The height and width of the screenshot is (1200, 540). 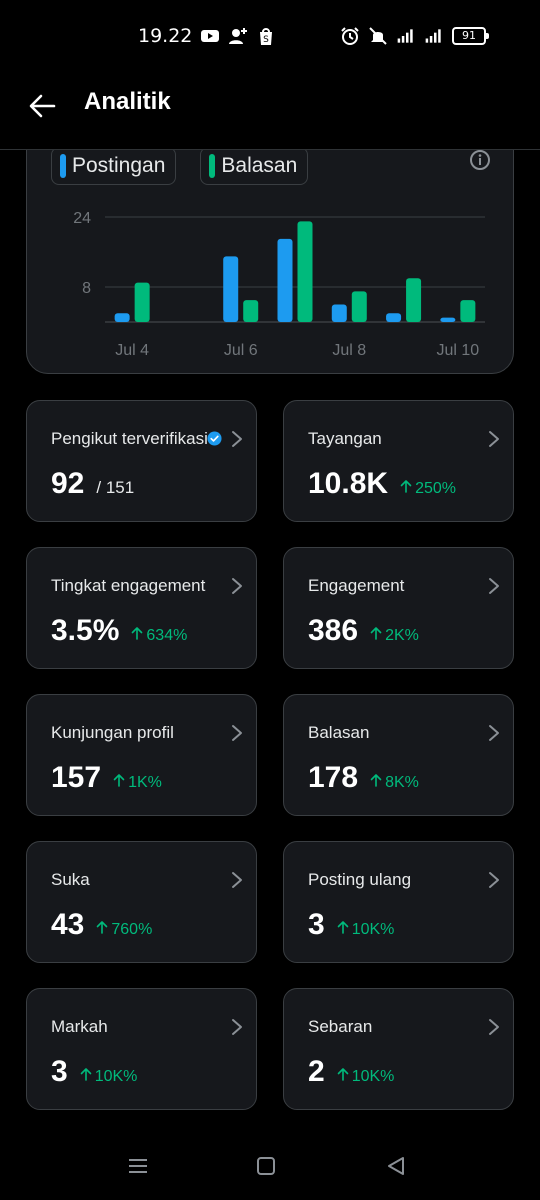 What do you see at coordinates (165, 36) in the screenshot?
I see `status-time: 19.22` at bounding box center [165, 36].